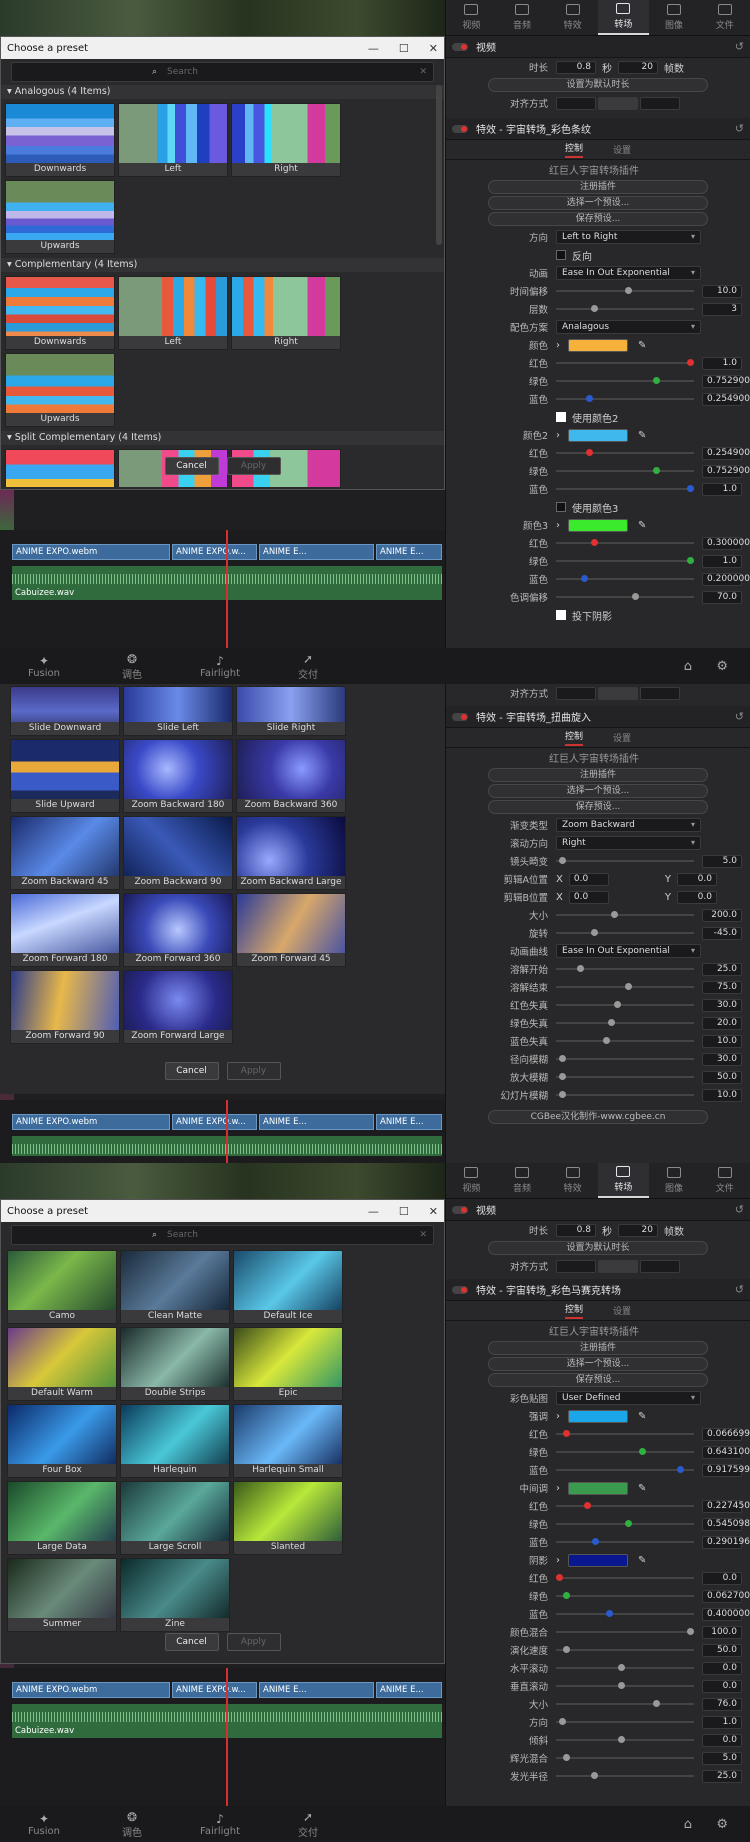  What do you see at coordinates (178, 711) in the screenshot?
I see `preset-thumb: Slide Left` at bounding box center [178, 711].